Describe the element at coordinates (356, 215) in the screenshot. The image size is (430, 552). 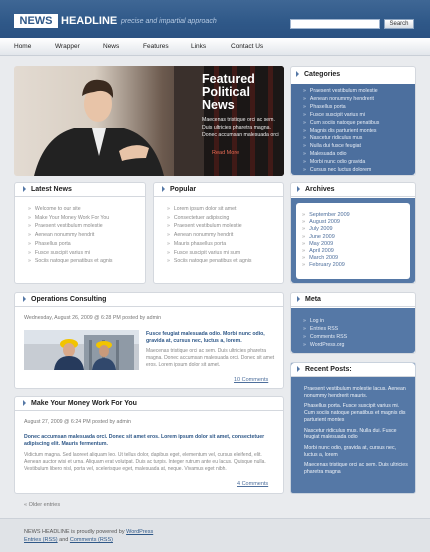
I see `archive-item: September 2009` at that location.